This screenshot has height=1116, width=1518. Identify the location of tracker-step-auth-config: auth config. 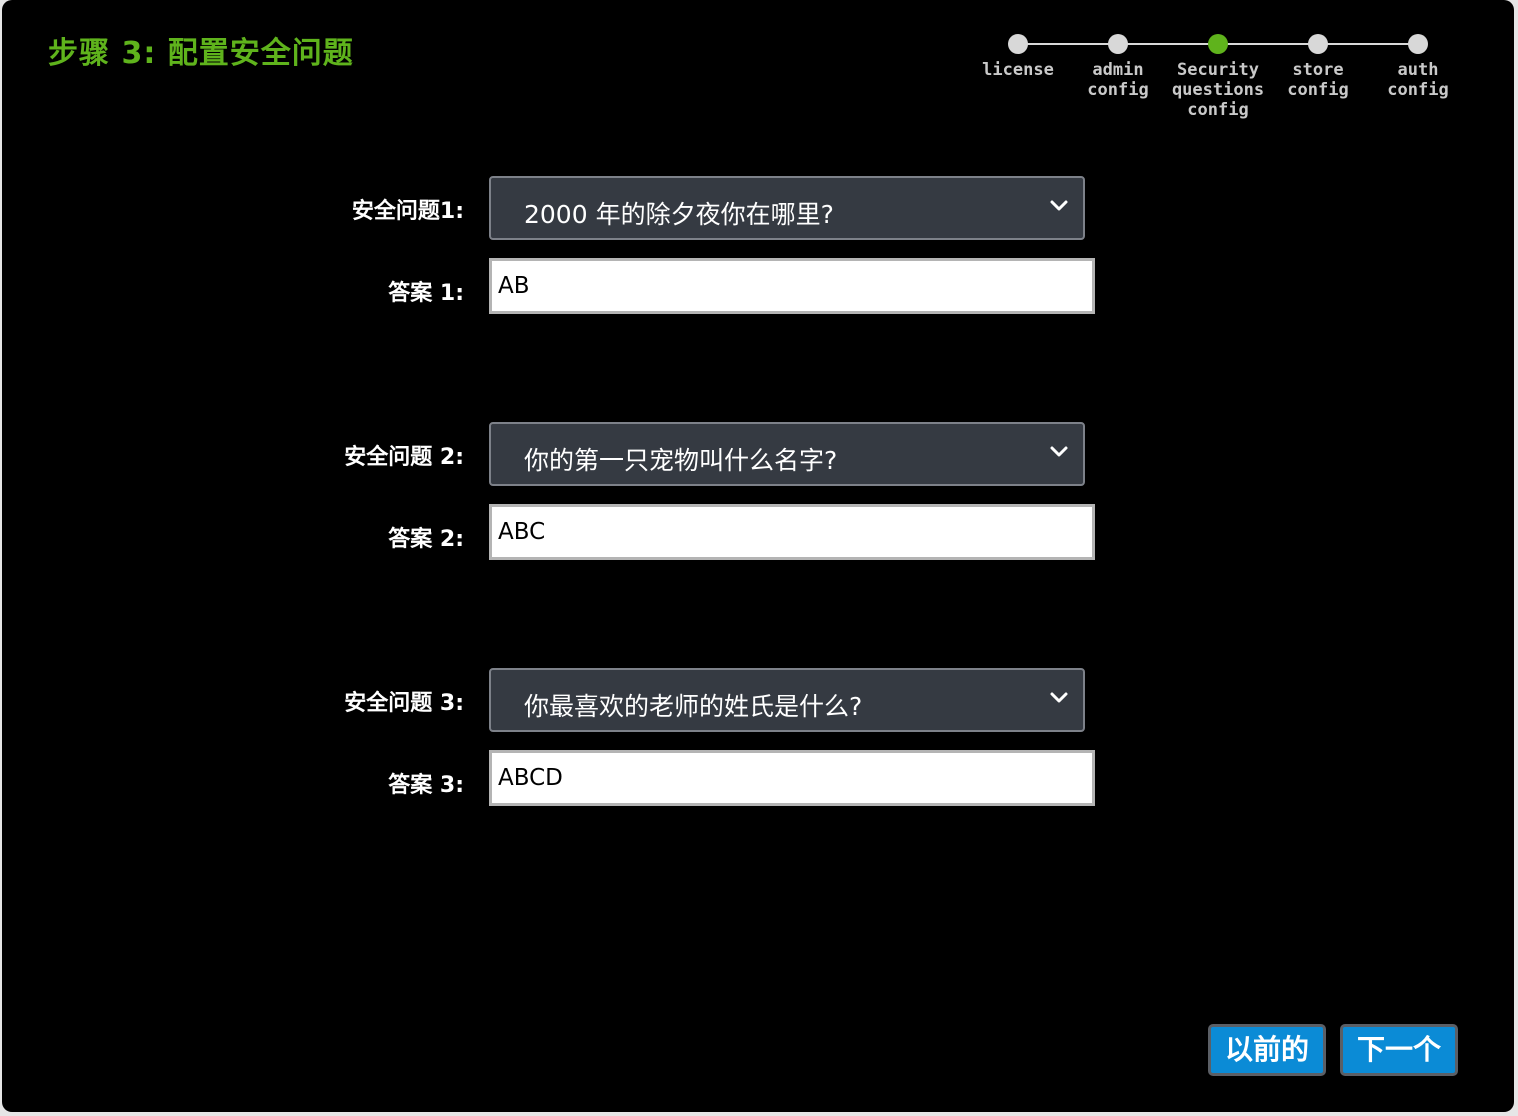
(1418, 66).